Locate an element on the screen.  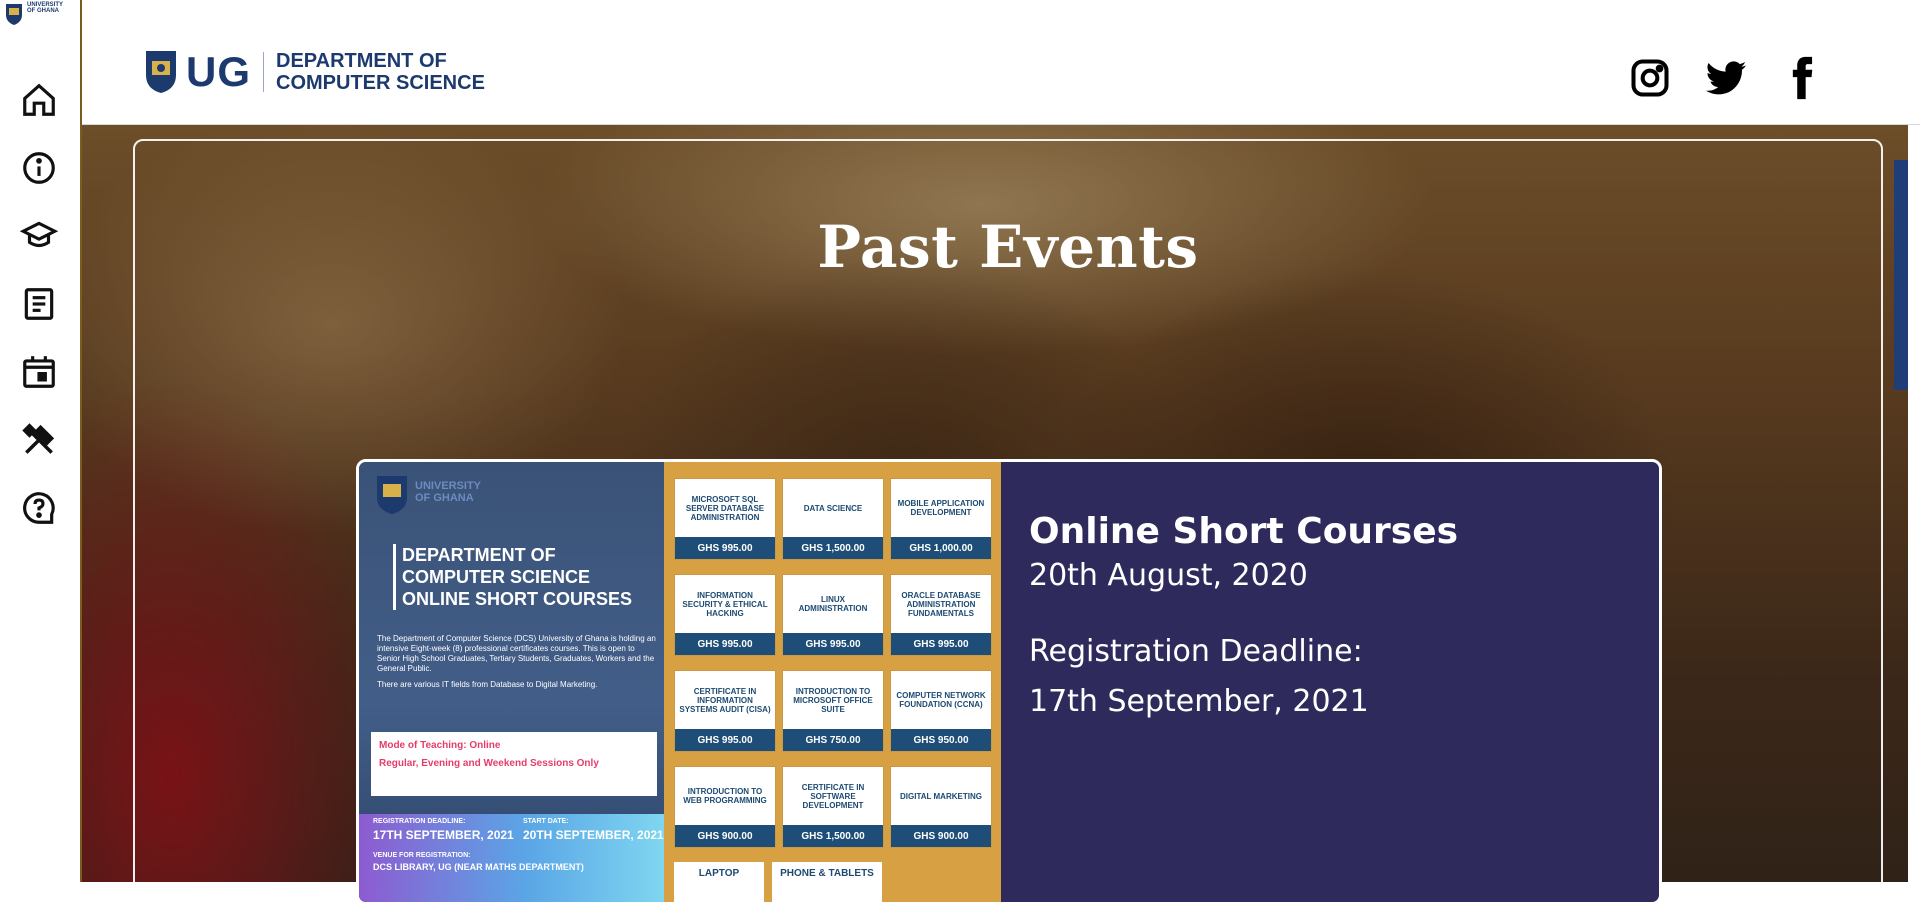
course-tile: DATA SCIENCE GHS 1,500.00 is located at coordinates (833, 519).